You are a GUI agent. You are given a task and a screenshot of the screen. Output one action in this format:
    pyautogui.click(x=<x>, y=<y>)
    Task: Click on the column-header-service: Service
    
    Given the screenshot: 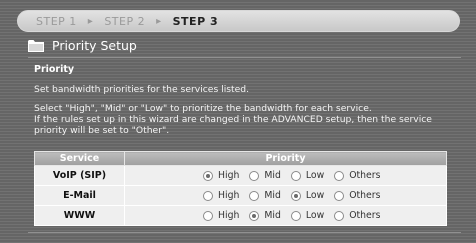 What is the action you would take?
    pyautogui.click(x=79, y=158)
    